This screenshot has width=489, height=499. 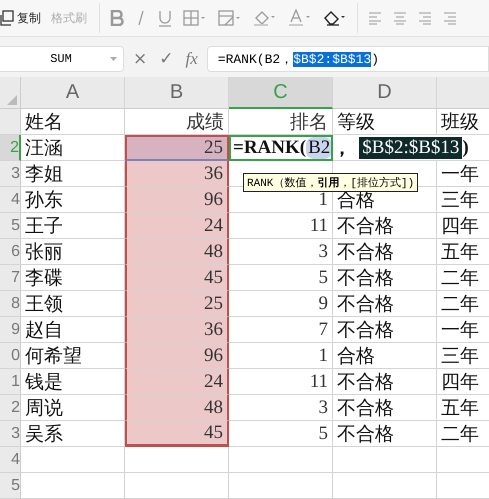 What do you see at coordinates (191, 59) in the screenshot?
I see `insert-function-button: fx` at bounding box center [191, 59].